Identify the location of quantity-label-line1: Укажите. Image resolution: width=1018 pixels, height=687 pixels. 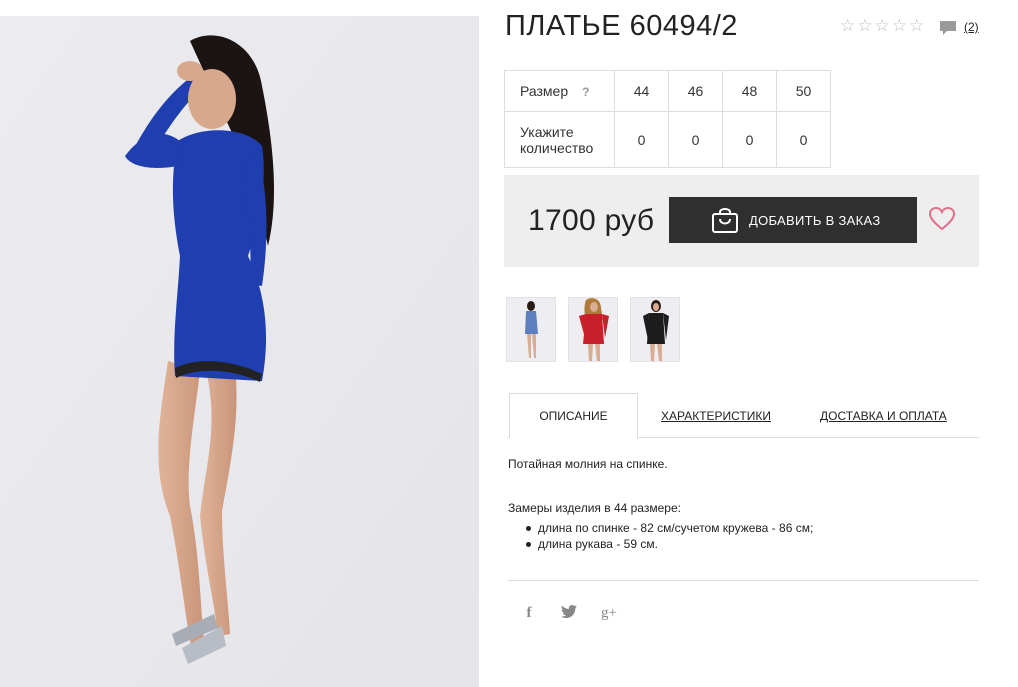
(547, 131).